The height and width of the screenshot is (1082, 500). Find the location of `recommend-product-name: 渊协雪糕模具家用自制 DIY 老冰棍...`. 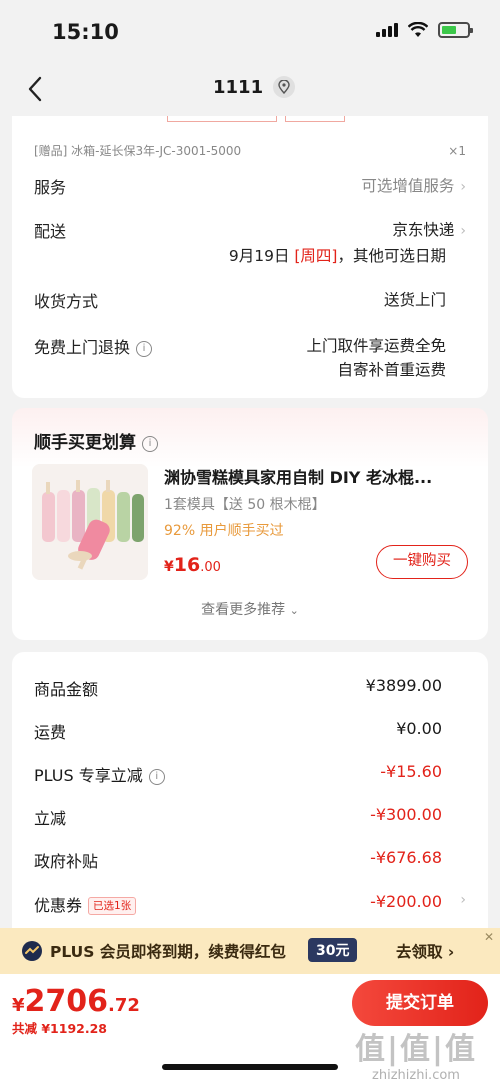

recommend-product-name: 渊协雪糕模具家用自制 DIY 老冰棍... is located at coordinates (314, 476).